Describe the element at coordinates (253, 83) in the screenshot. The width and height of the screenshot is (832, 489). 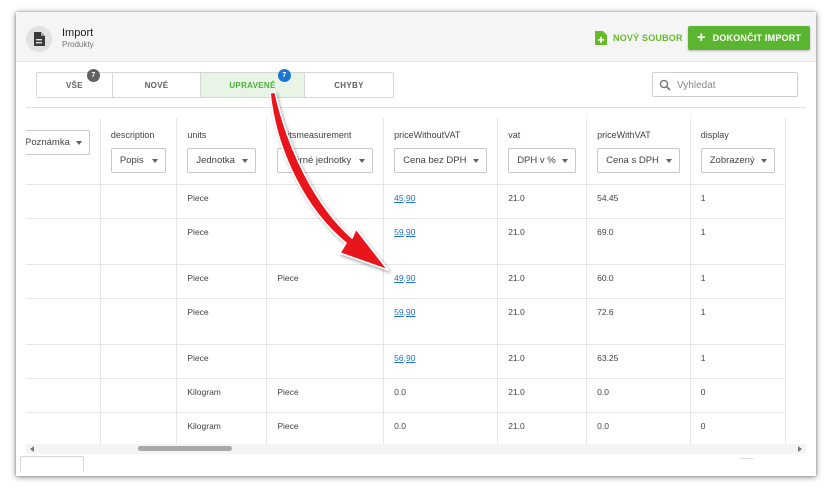
I see `tab-modified: UPRAVENÉ 7` at that location.